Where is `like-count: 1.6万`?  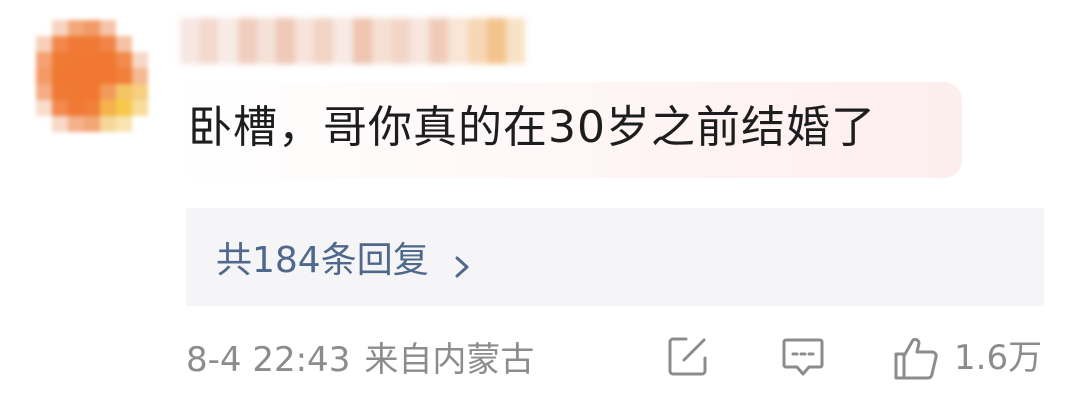 like-count: 1.6万 is located at coordinates (998, 358).